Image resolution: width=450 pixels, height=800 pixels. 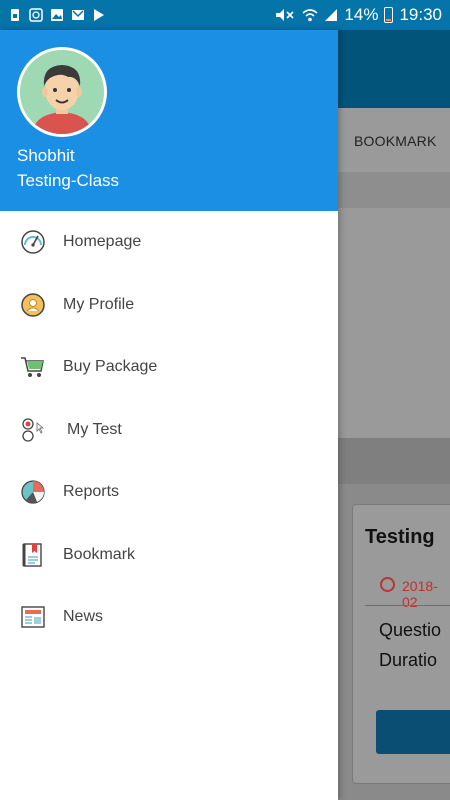 What do you see at coordinates (36, 15) in the screenshot?
I see `sync-icon` at bounding box center [36, 15].